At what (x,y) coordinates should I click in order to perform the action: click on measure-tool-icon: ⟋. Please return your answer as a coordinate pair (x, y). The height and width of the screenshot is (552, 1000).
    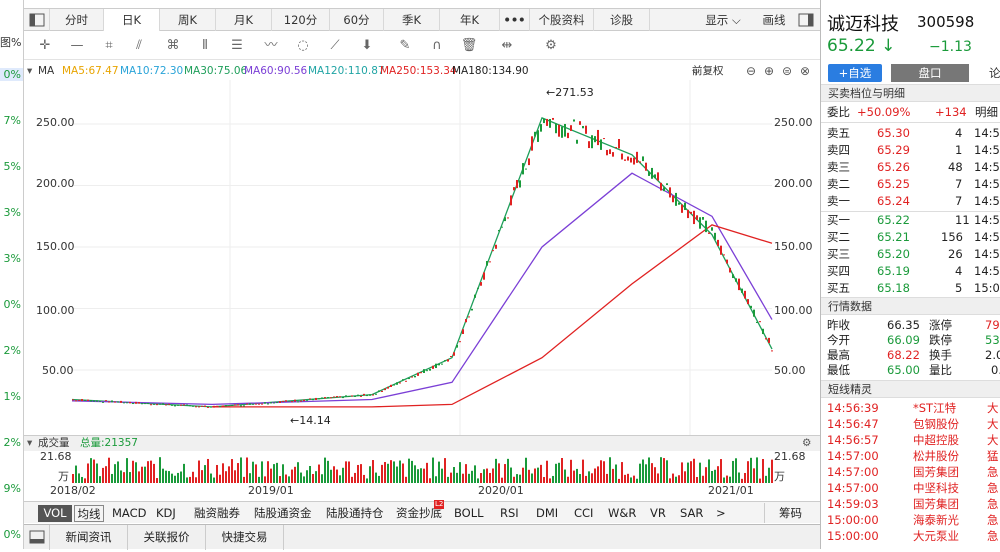
    Looking at the image, I should click on (335, 46).